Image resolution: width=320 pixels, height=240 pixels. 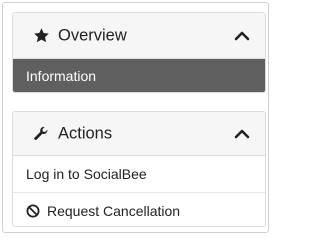 I want to click on sidebar-item-information: Information, so click(x=139, y=75).